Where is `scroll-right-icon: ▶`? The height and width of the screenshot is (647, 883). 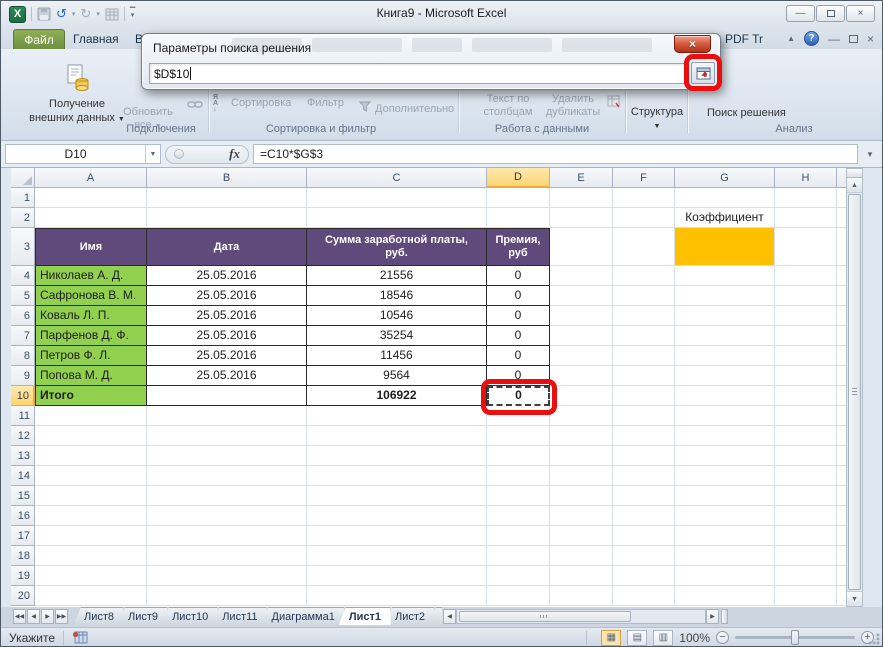 scroll-right-icon: ▶ is located at coordinates (712, 616).